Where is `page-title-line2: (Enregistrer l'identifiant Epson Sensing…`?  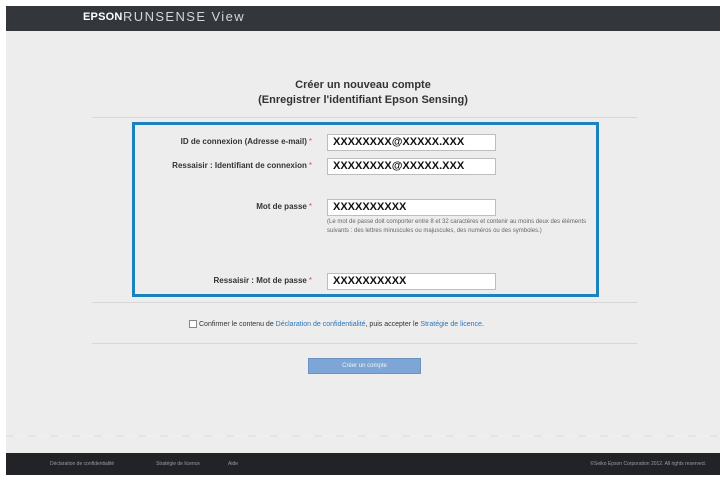
page-title-line2: (Enregistrer l'identifiant Epson Sensing… is located at coordinates (363, 100).